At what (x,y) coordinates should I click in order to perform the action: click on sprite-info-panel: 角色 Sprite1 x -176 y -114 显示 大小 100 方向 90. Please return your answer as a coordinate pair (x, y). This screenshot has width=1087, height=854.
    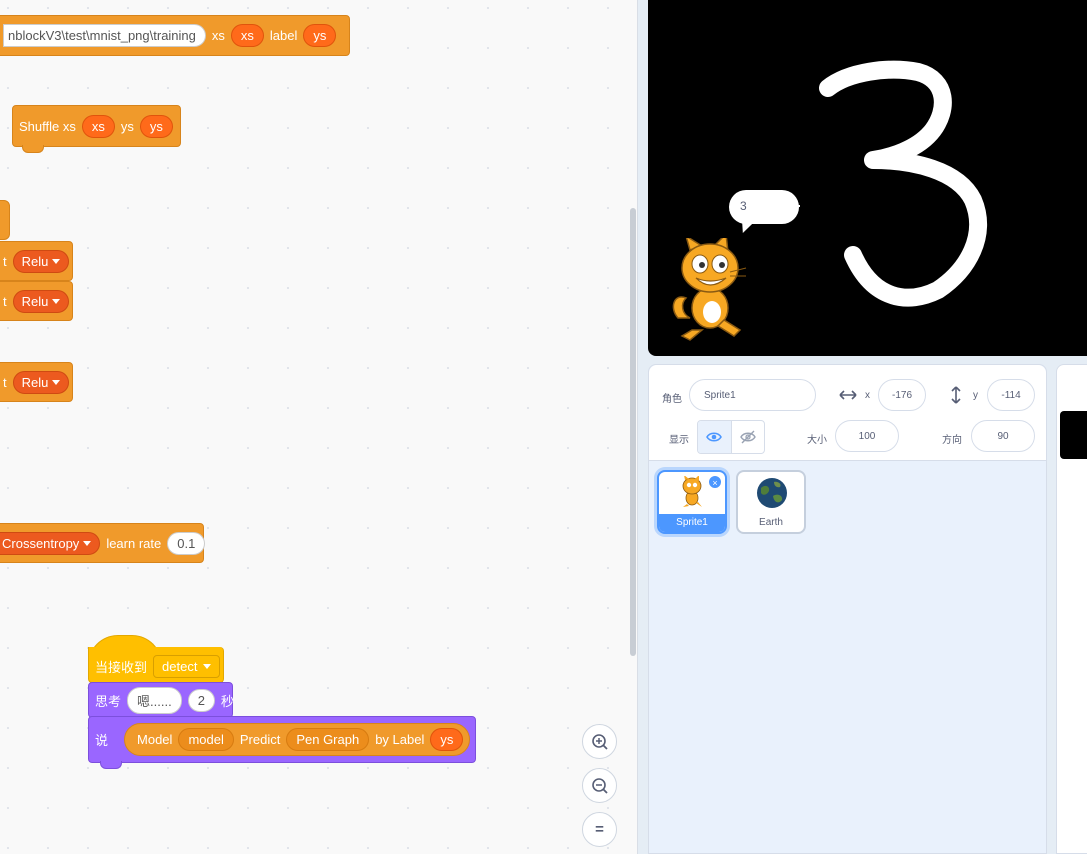
    Looking at the image, I should click on (847, 413).